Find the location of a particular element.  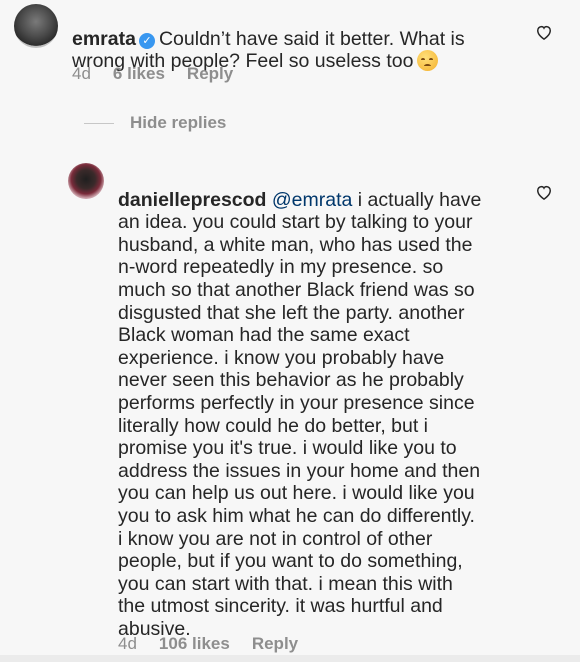

comment-meta: 4d 6 likes Reply is located at coordinates (163, 74).